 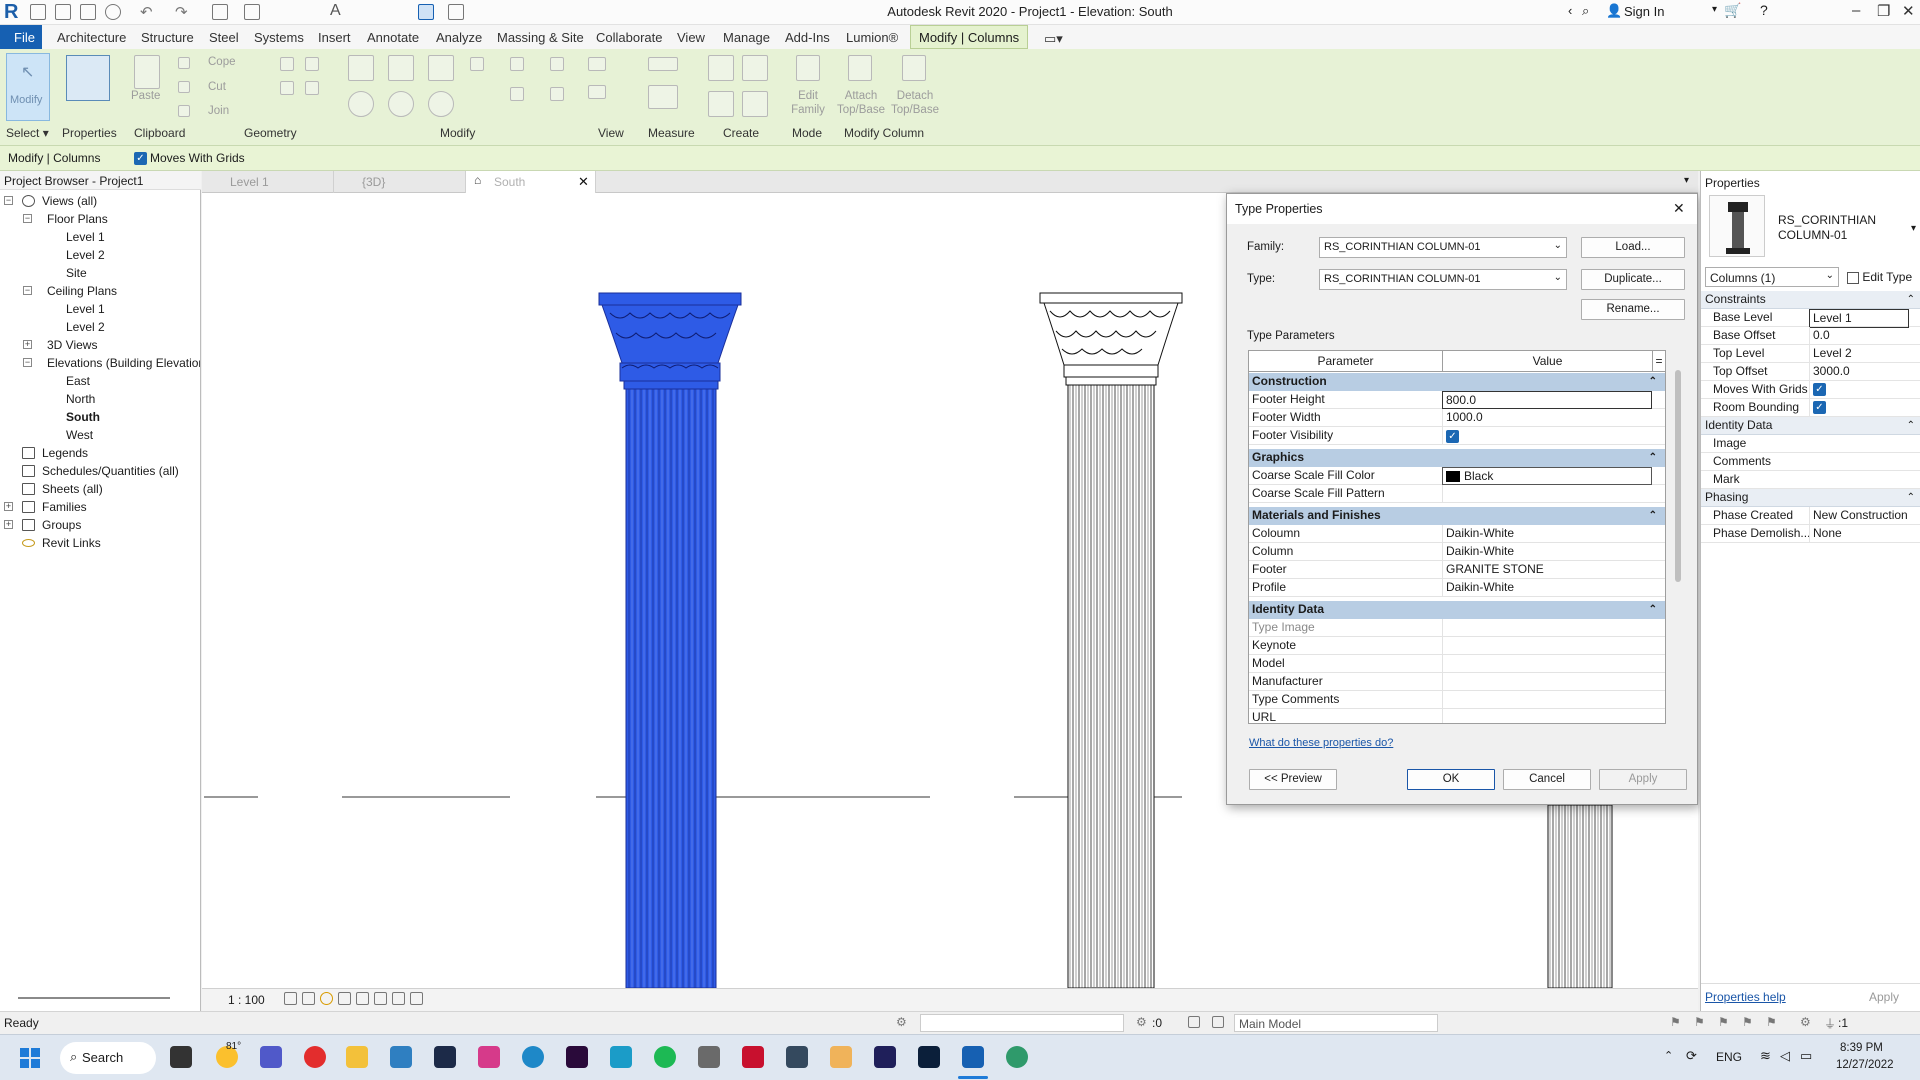 I want to click on prop-value: None, so click(x=1859, y=533).